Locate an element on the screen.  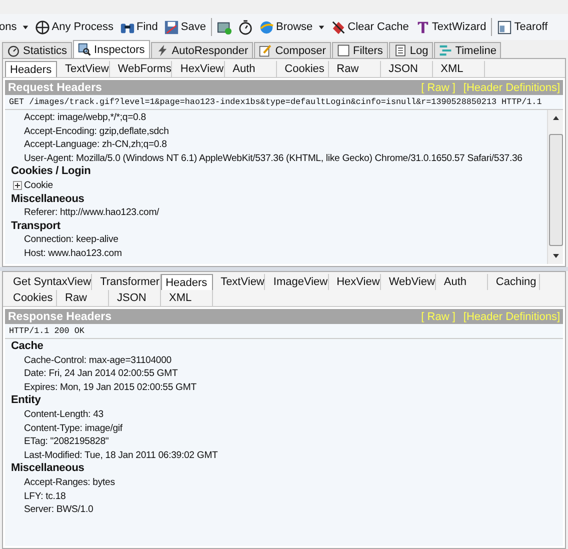
main-tab: Timeline is located at coordinates (468, 50).